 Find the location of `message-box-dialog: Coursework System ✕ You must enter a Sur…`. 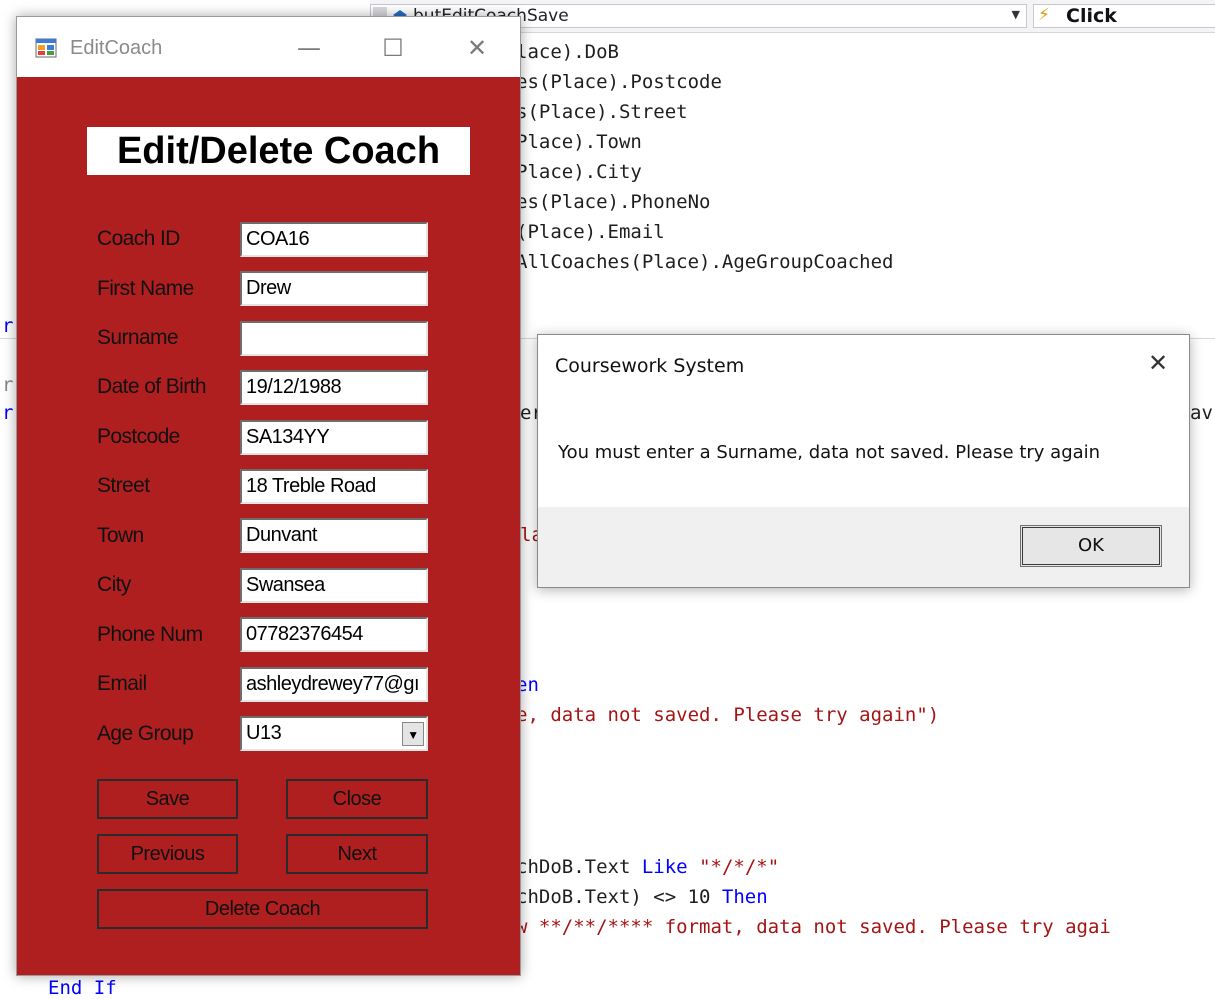

message-box-dialog: Coursework System ✕ You must enter a Sur… is located at coordinates (863, 461).